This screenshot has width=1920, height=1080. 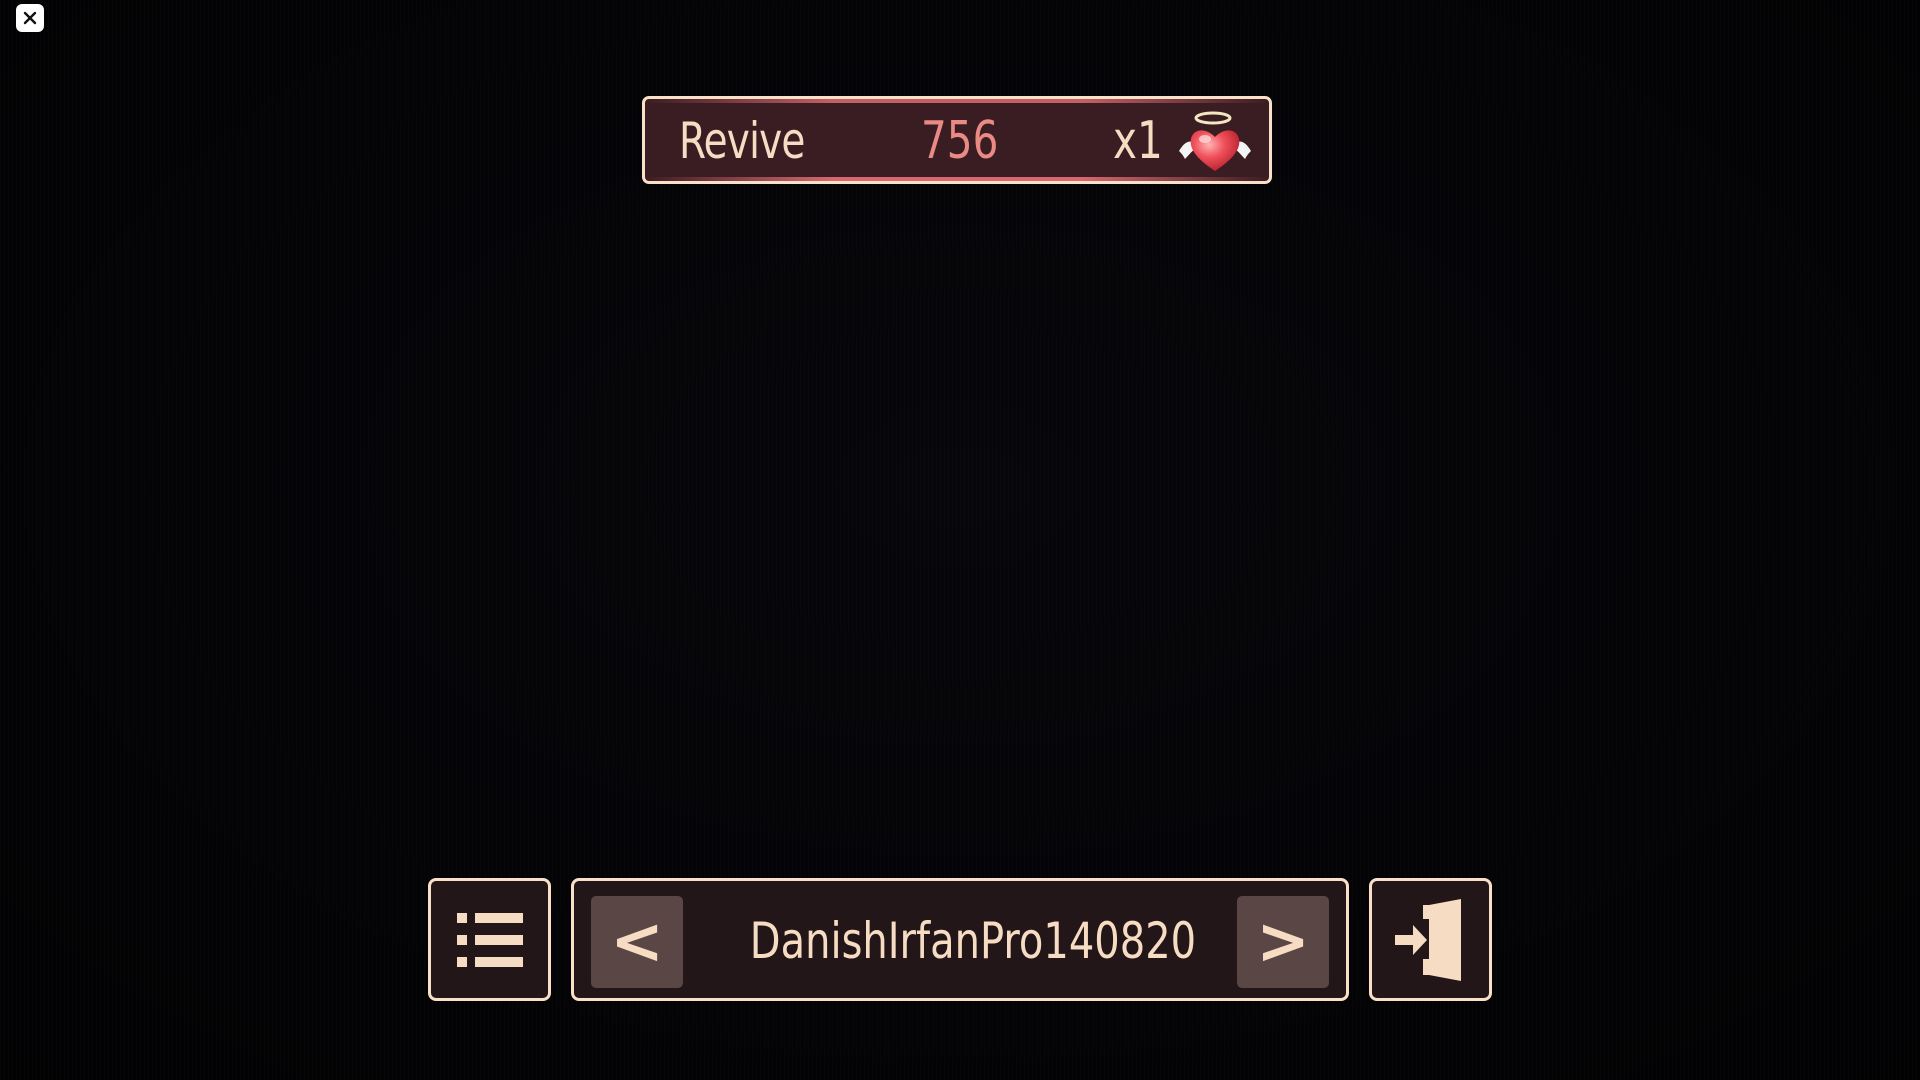 I want to click on close-button, so click(x=30, y=18).